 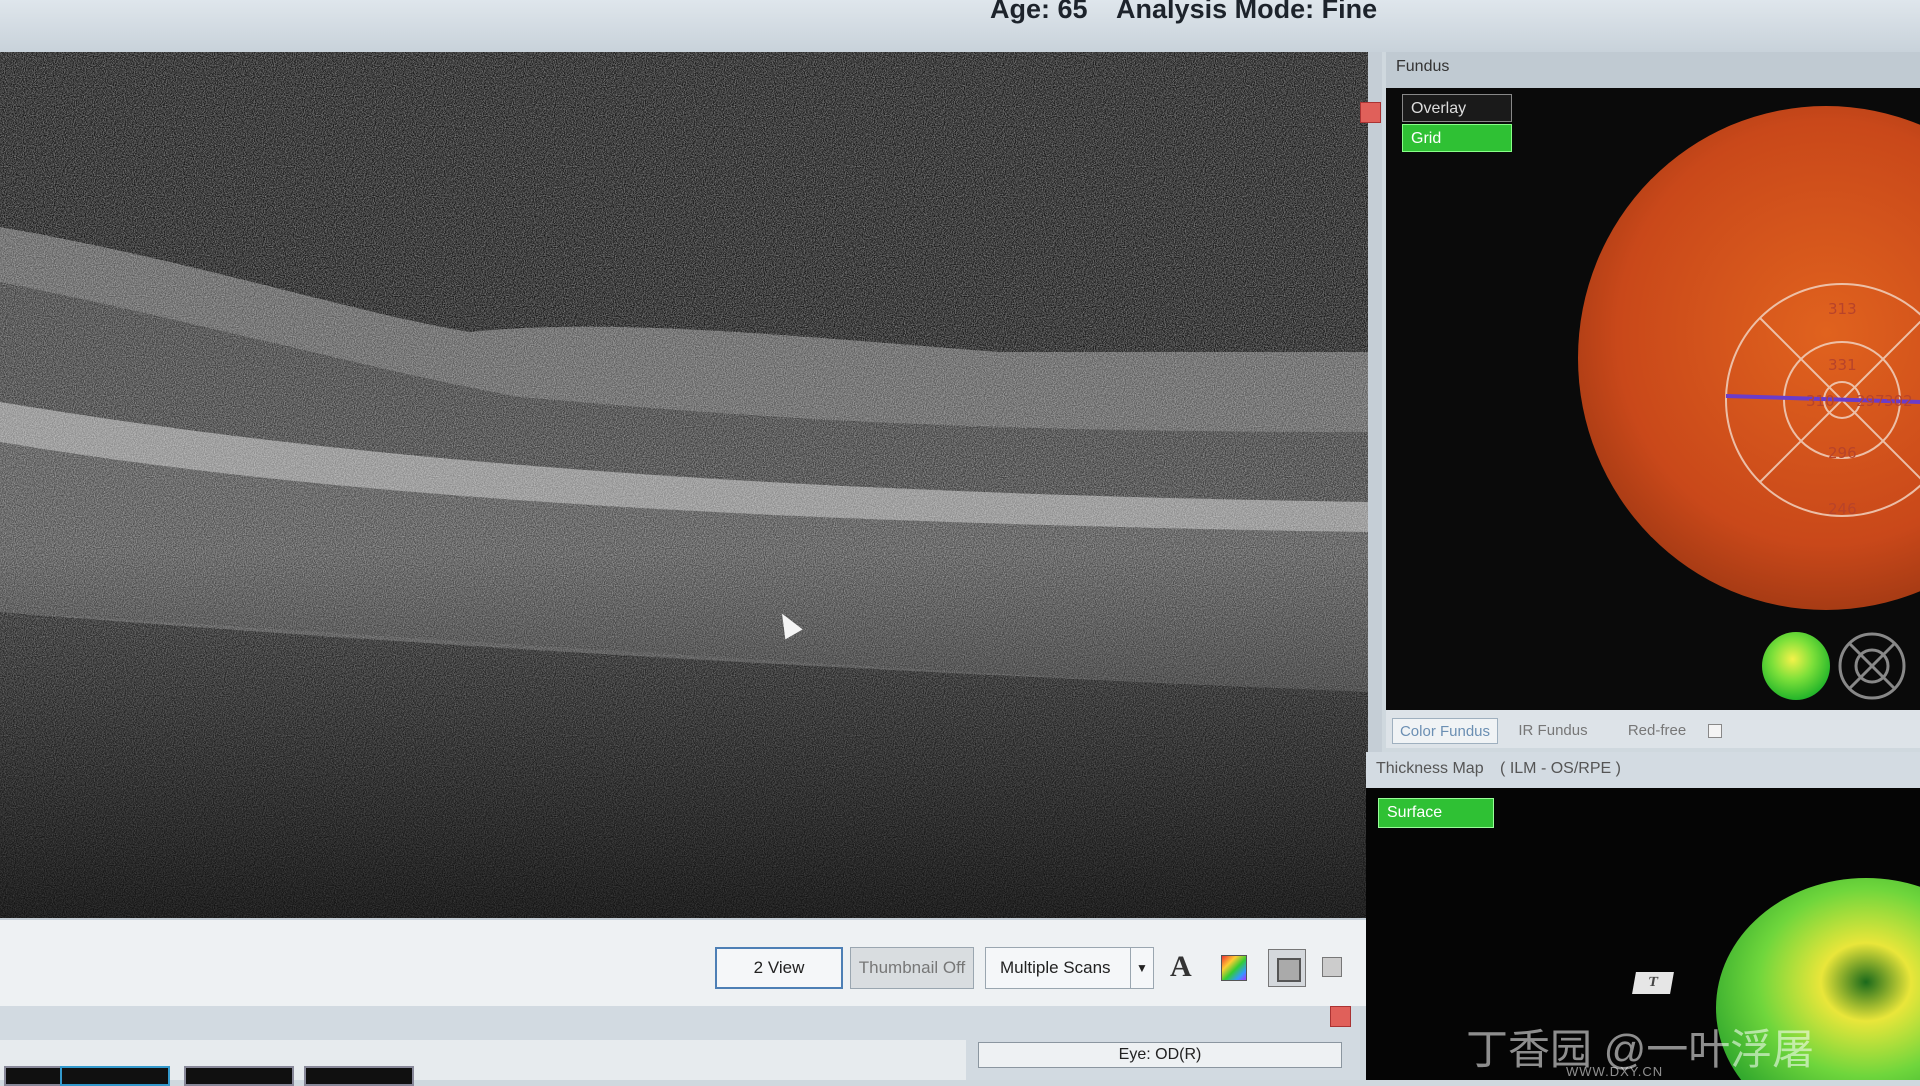 What do you see at coordinates (1436, 813) in the screenshot?
I see `surface-toggle: Surface` at bounding box center [1436, 813].